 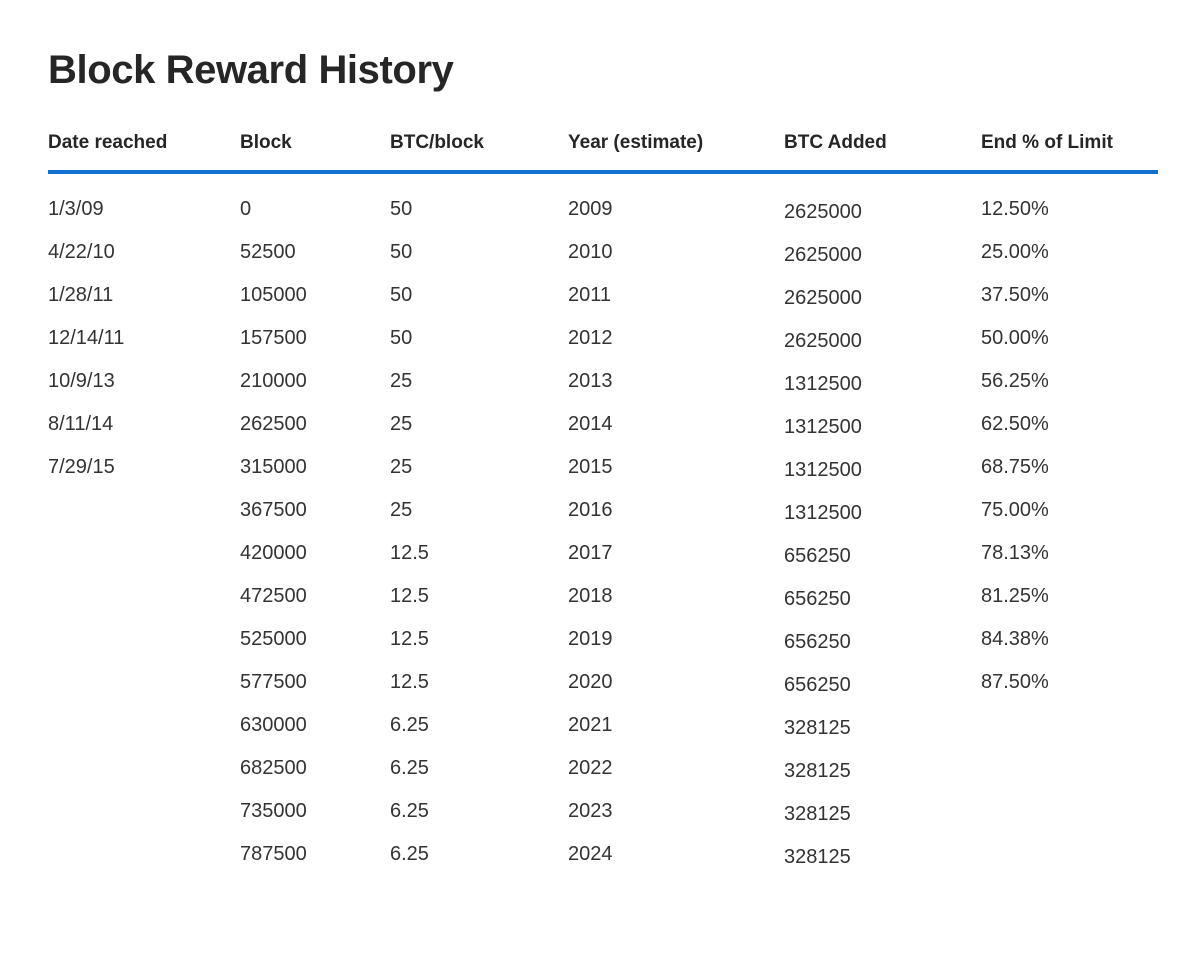 I want to click on table-row: 1/28/11 105000 50 2011 2625000 37.50%, so click(x=603, y=295).